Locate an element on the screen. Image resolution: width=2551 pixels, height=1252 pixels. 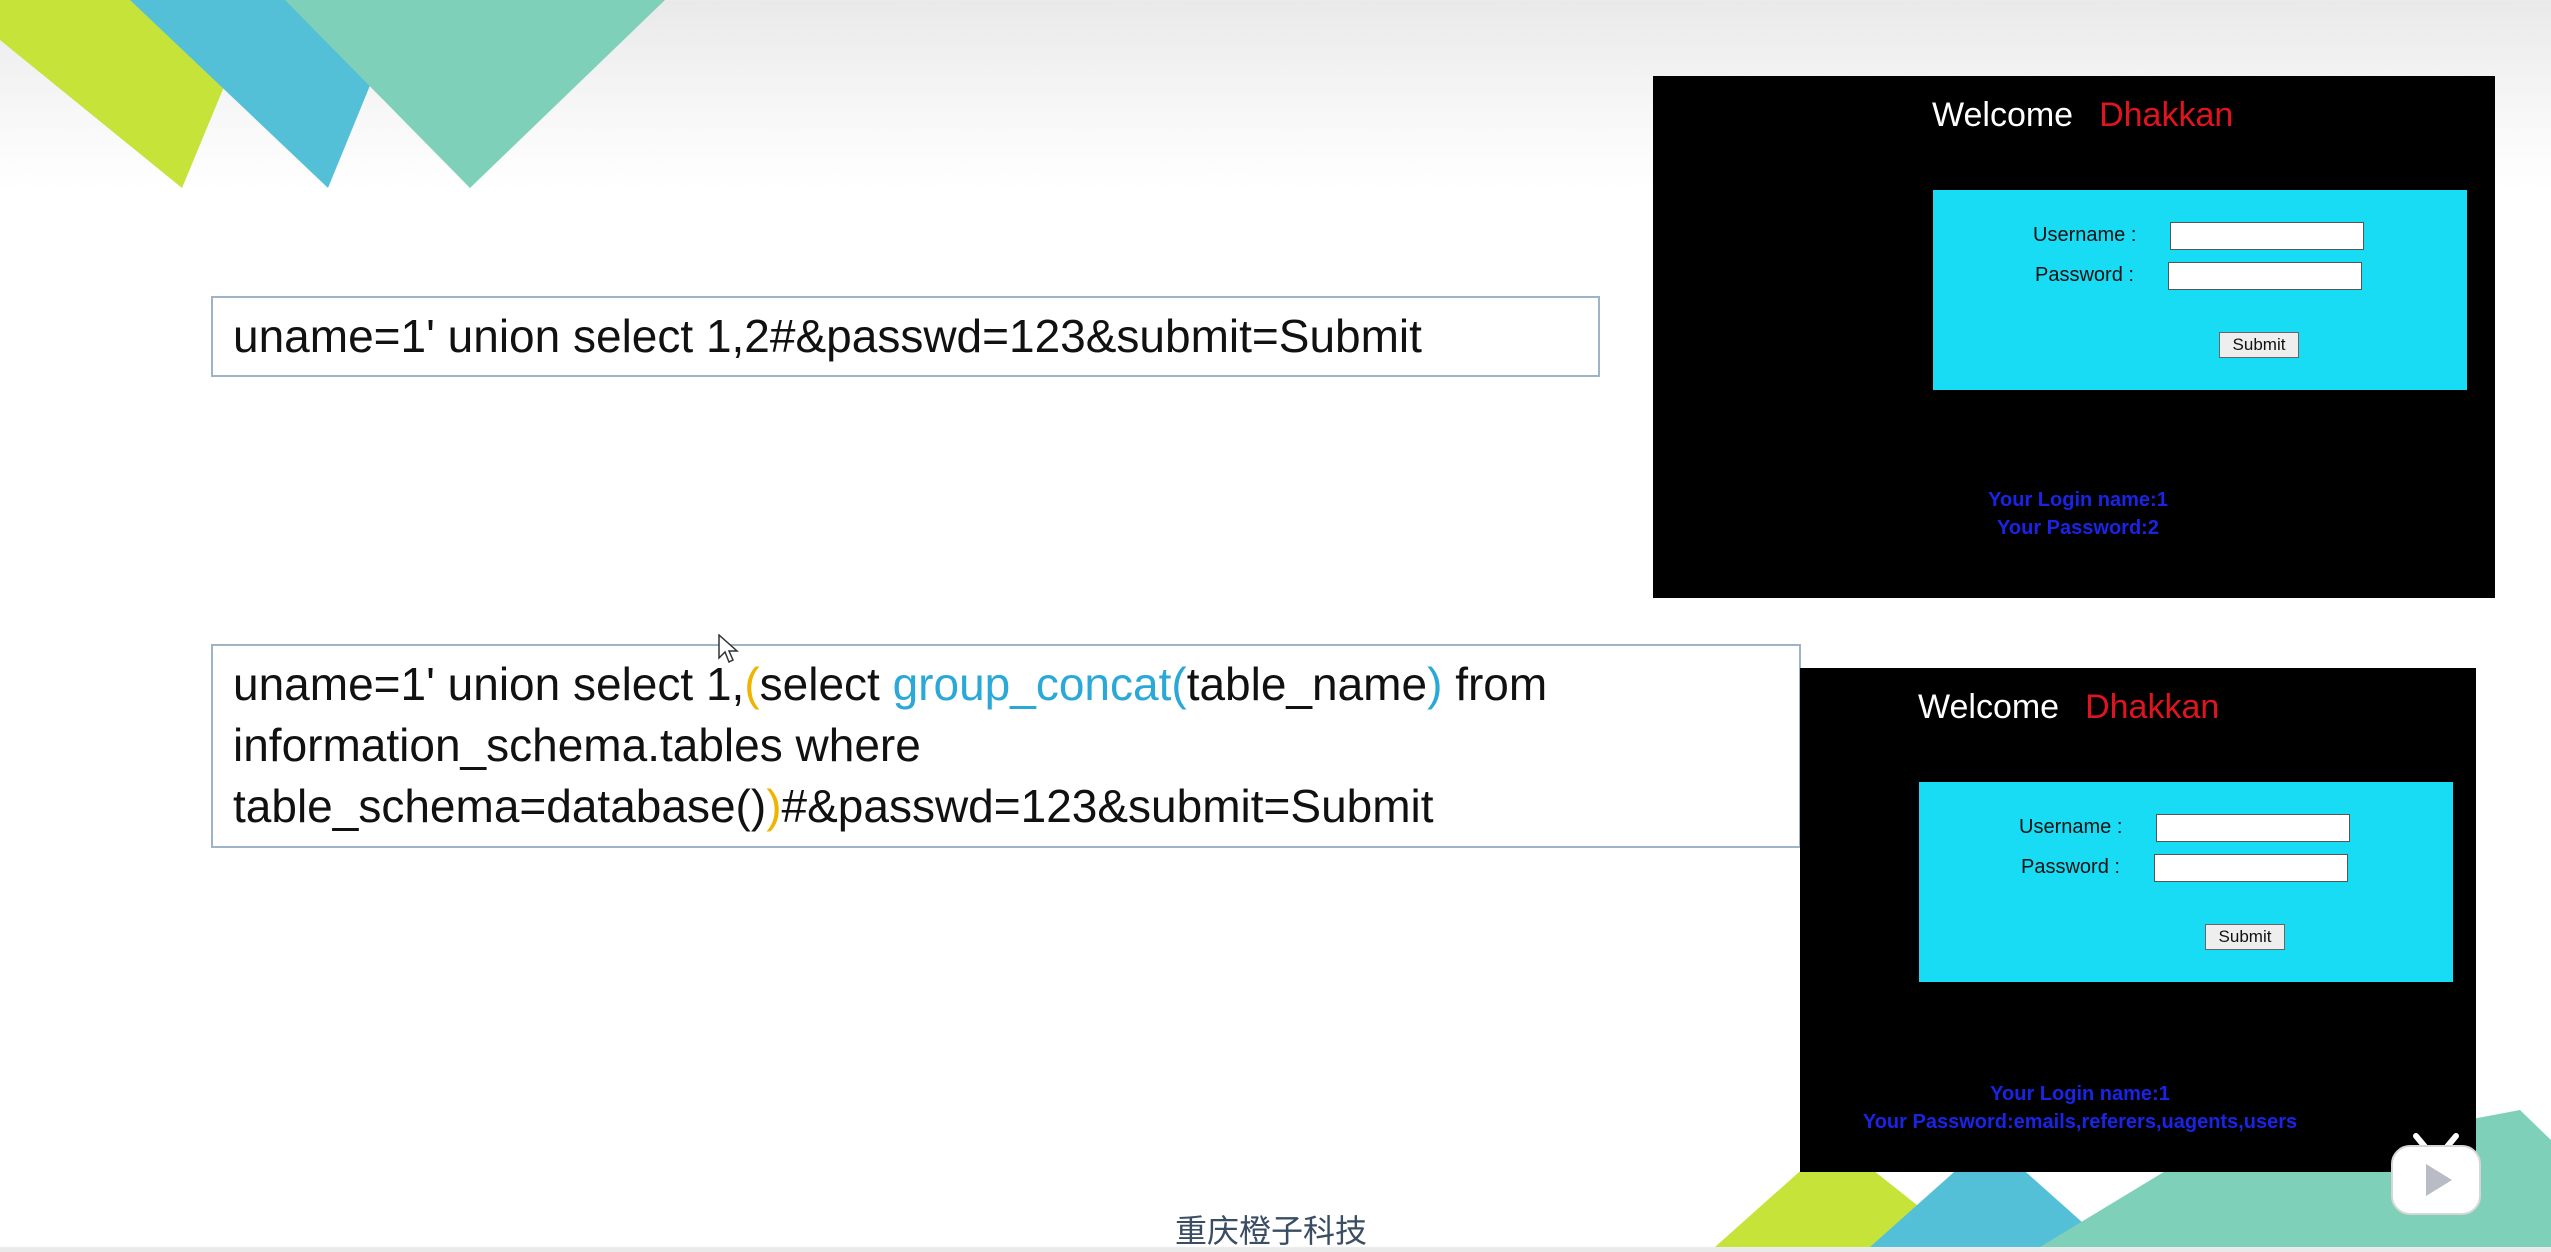
query-2-line-2: information_schema.tables where is located at coordinates (577, 745).